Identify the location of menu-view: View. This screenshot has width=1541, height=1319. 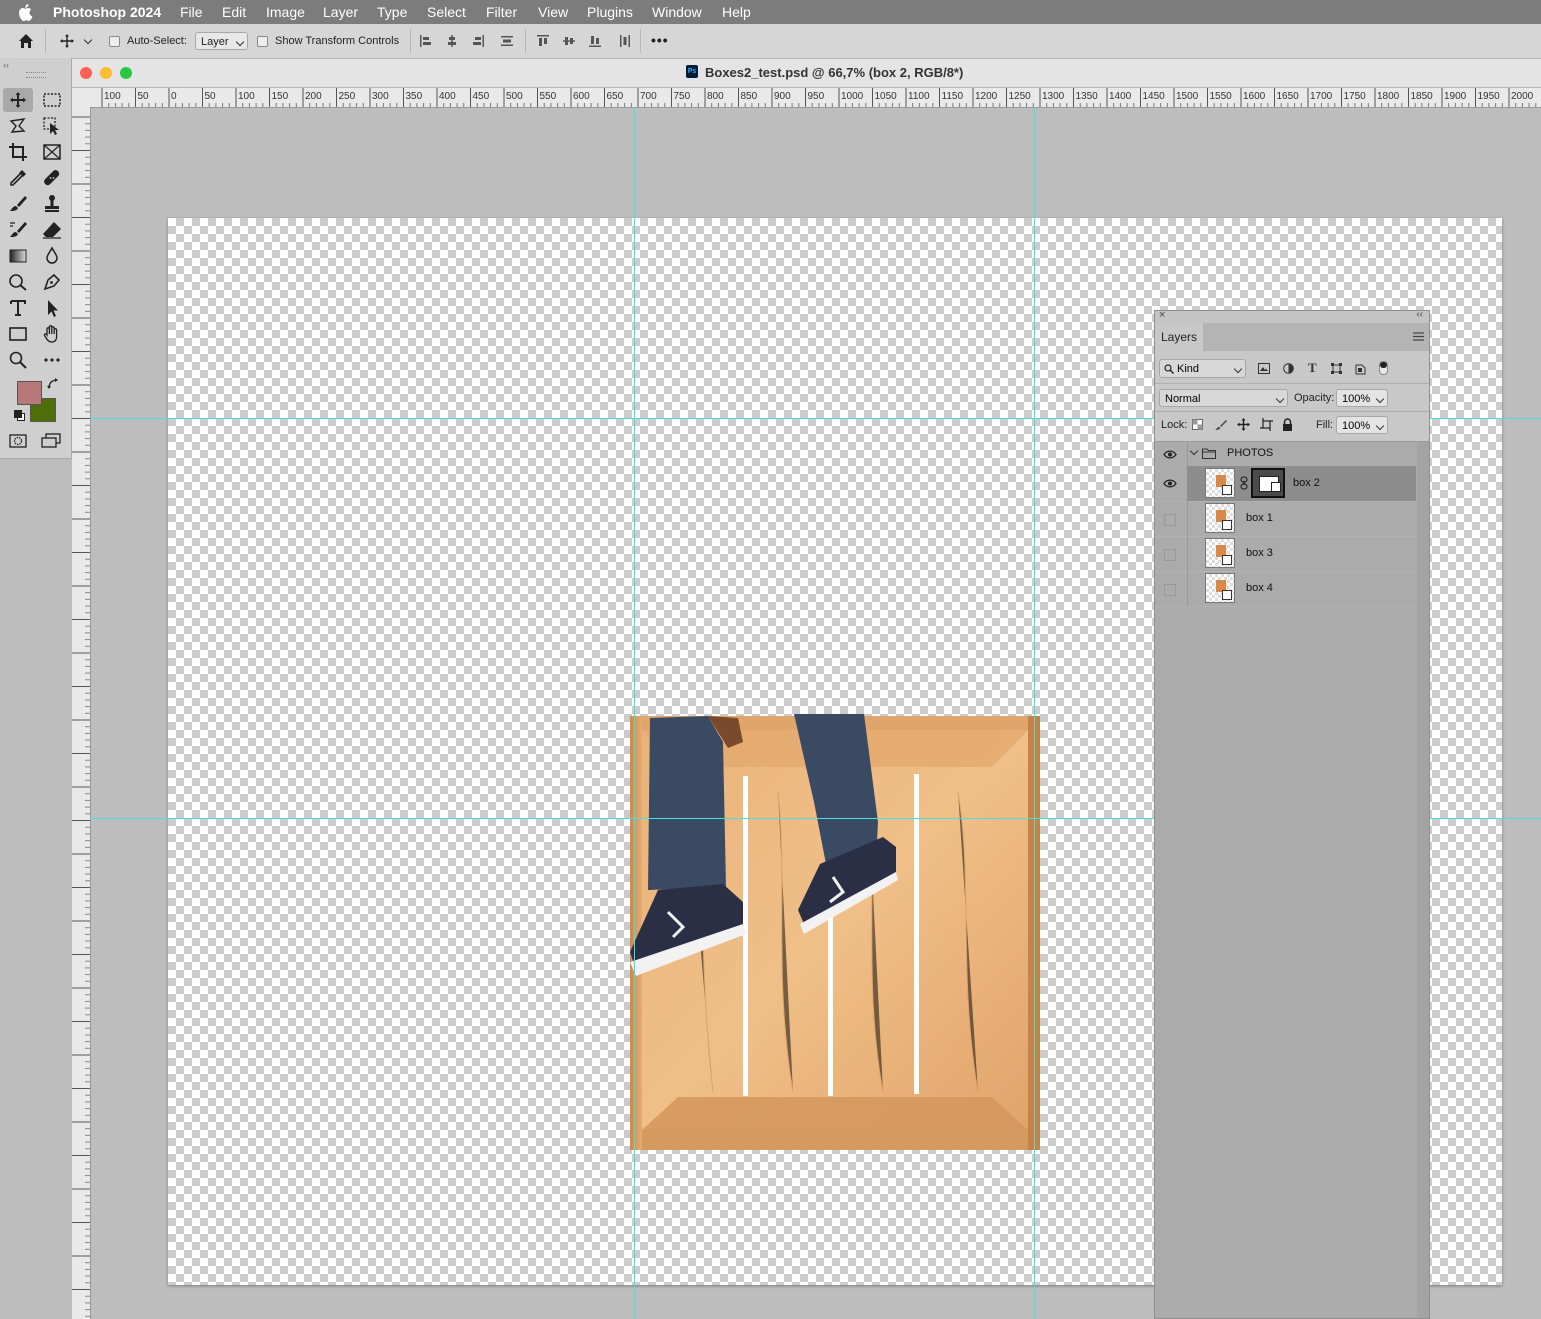
(553, 12).